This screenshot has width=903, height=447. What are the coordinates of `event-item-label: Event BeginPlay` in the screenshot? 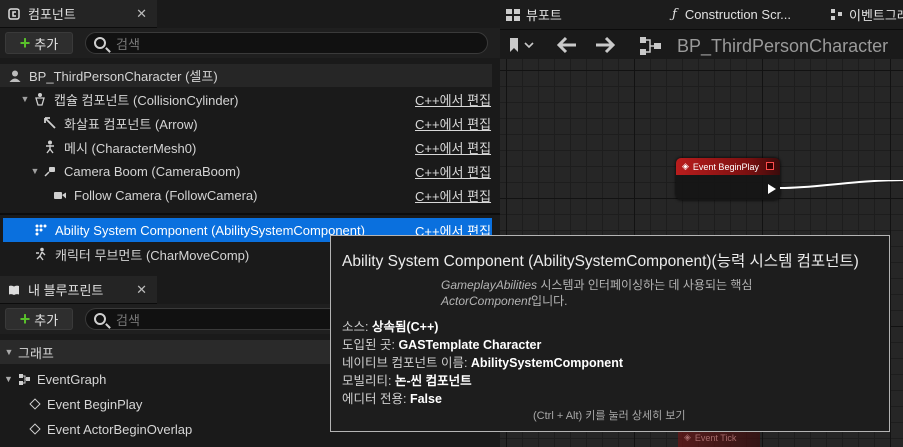 It's located at (95, 404).